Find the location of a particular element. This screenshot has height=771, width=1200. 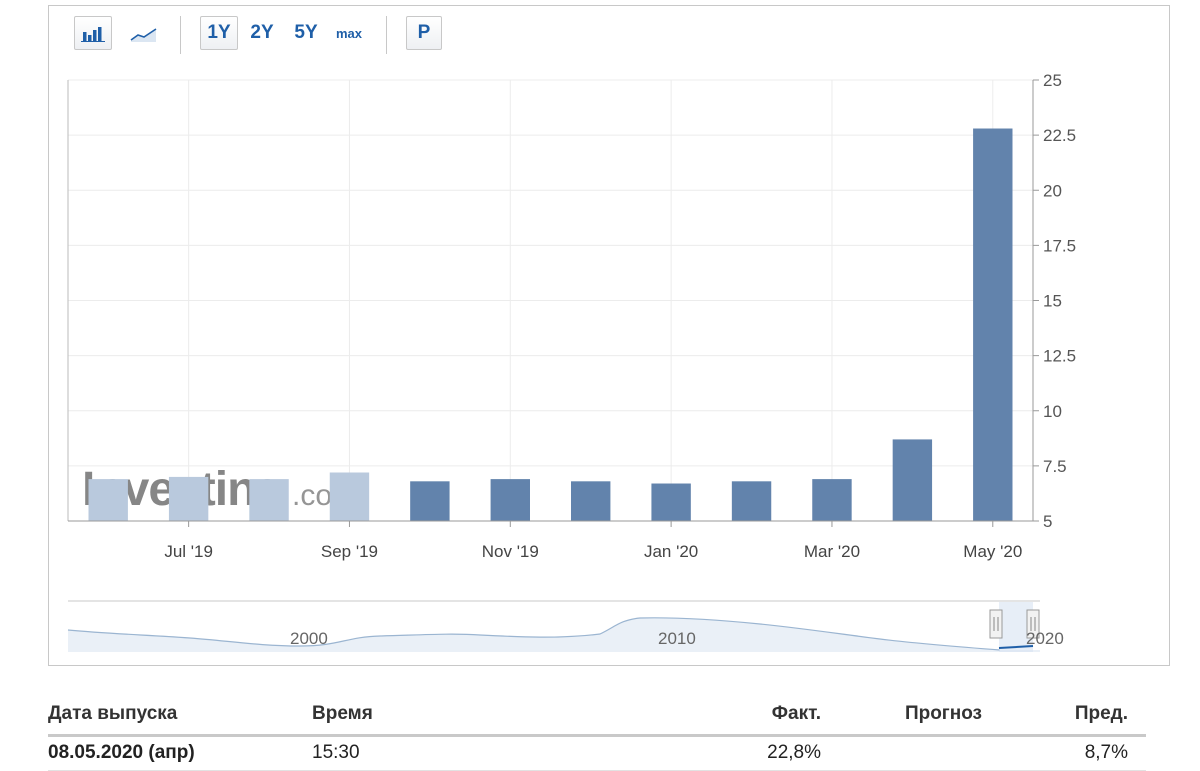

header-time: Время is located at coordinates (342, 713).